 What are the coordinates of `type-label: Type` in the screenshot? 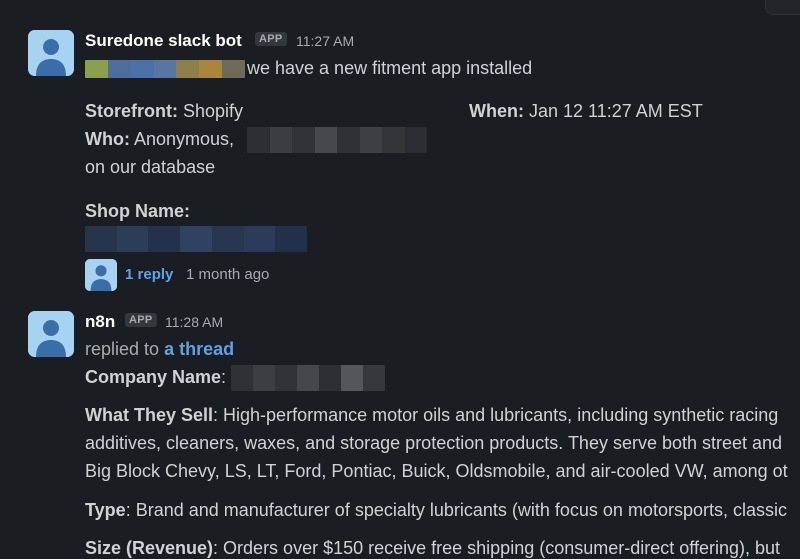 It's located at (105, 510).